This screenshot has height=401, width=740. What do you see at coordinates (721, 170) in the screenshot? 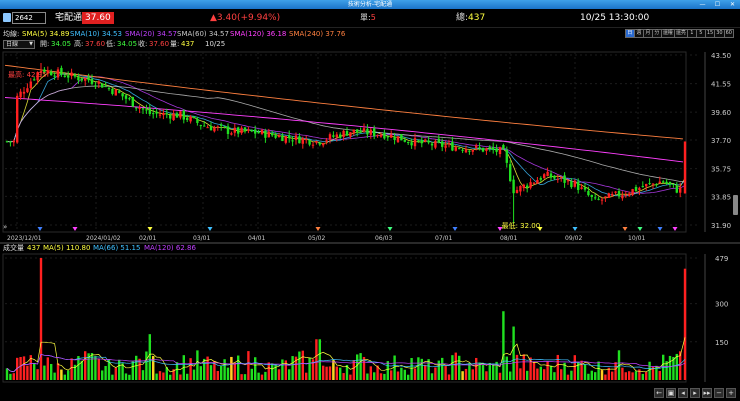
I see `price-tick-label: 35.75` at bounding box center [721, 170].